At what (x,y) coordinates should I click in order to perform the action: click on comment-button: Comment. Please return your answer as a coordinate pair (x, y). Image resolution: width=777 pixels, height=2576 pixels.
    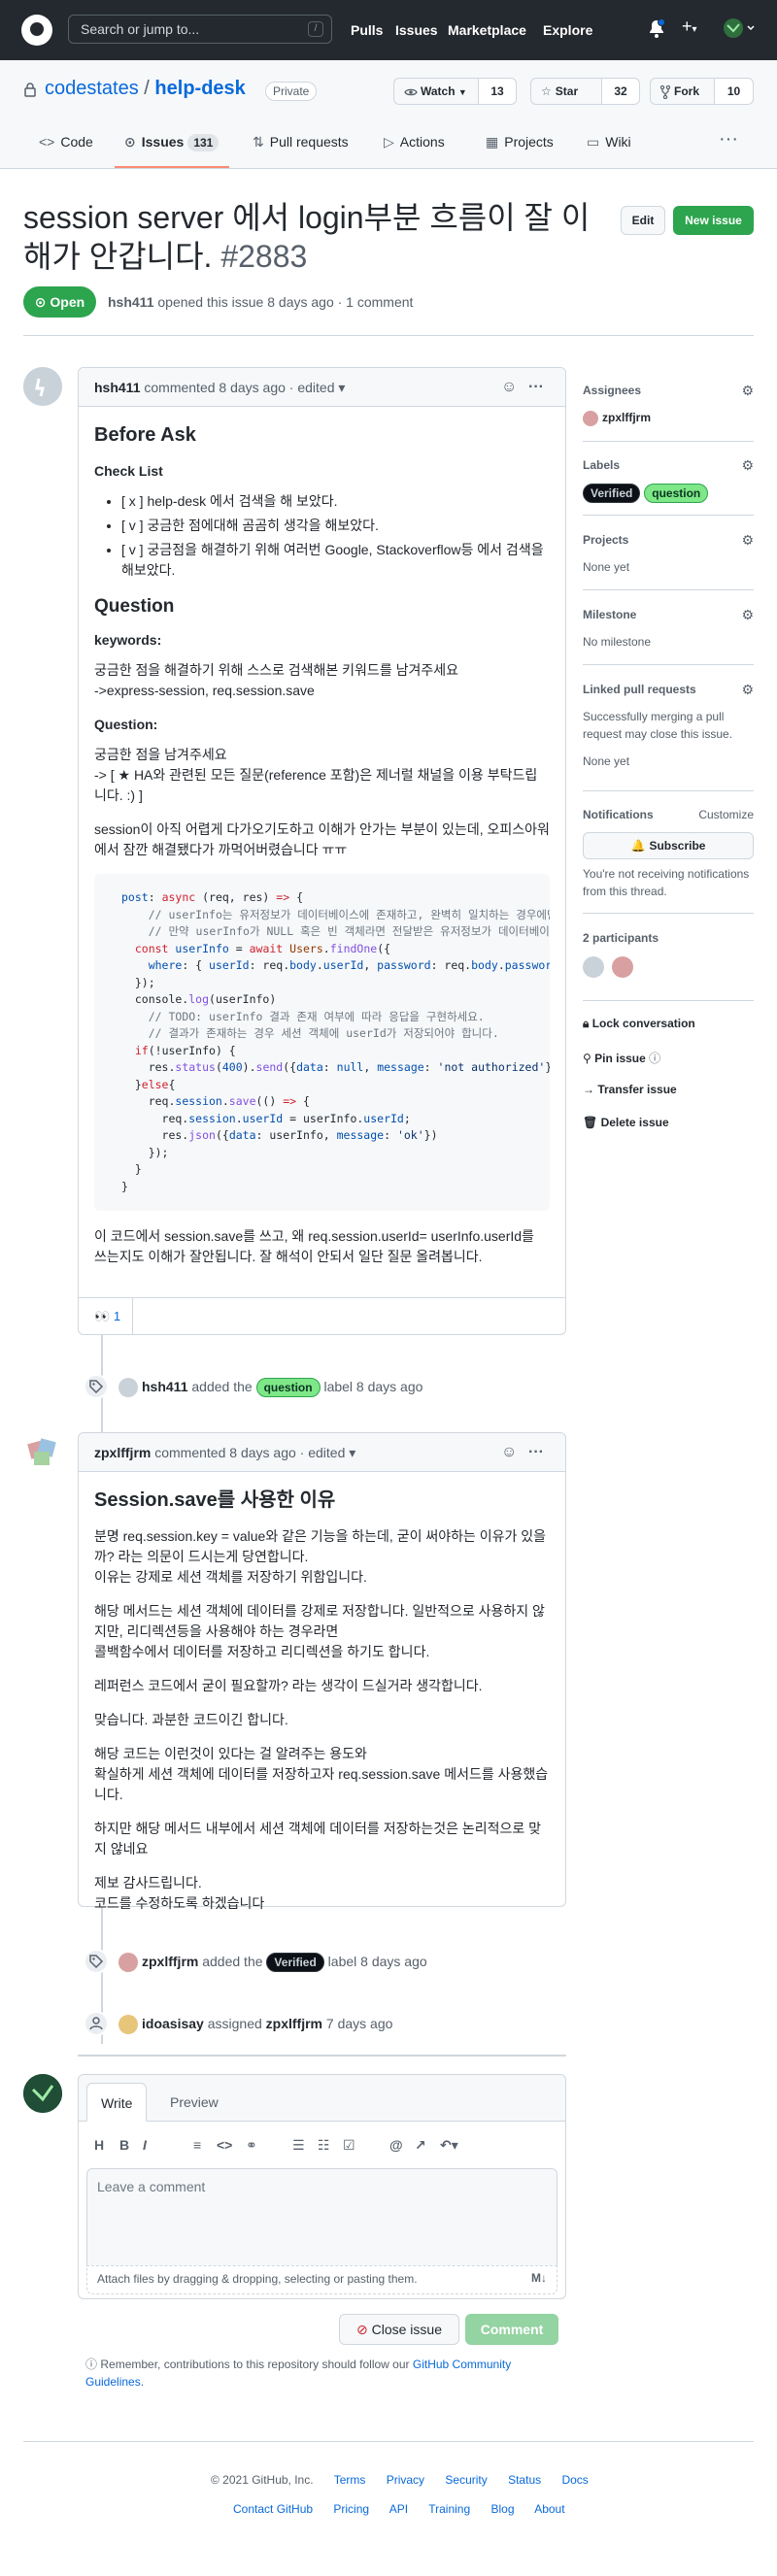
    Looking at the image, I should click on (511, 2329).